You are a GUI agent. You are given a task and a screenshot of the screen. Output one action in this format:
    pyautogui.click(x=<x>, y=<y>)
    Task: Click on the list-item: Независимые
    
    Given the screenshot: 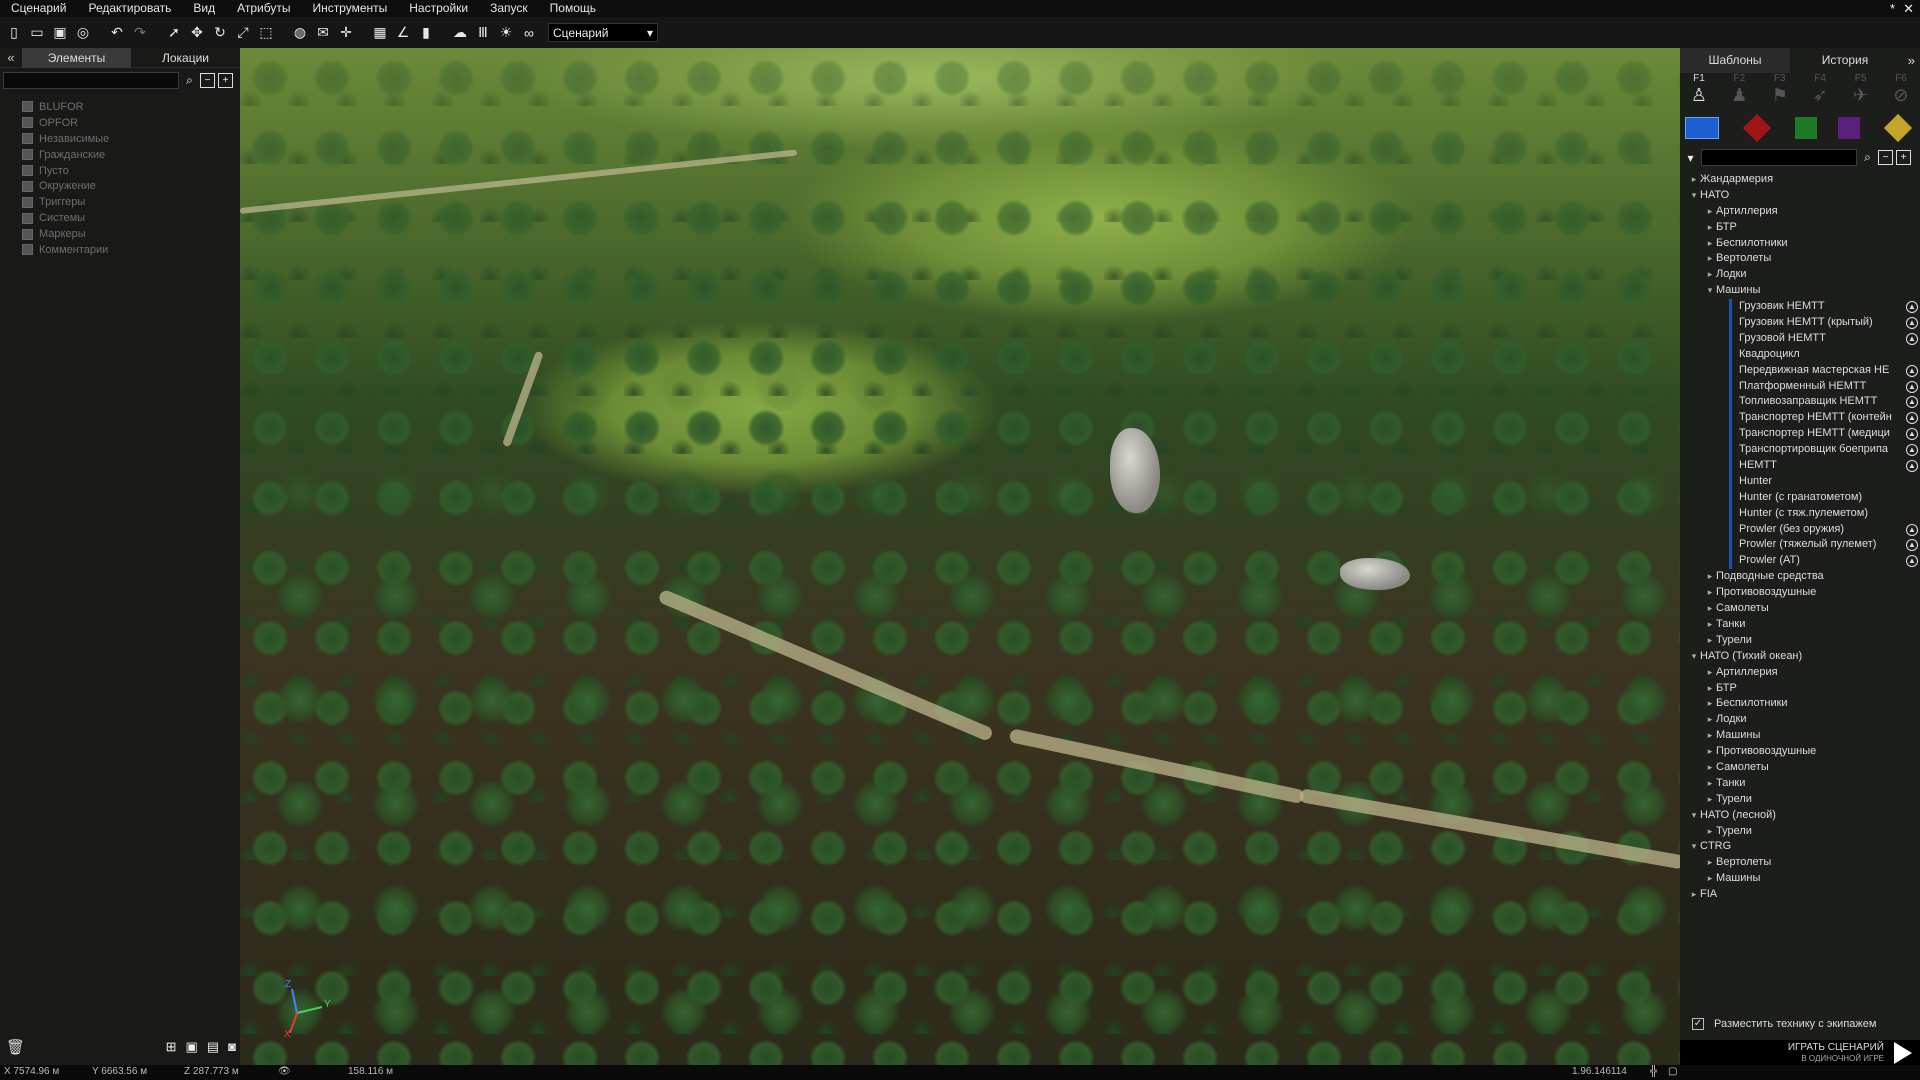 What is the action you would take?
    pyautogui.click(x=131, y=139)
    